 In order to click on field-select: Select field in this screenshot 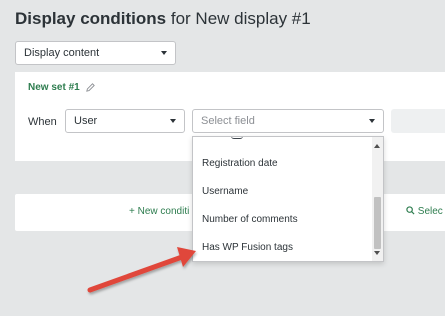, I will do `click(288, 121)`.